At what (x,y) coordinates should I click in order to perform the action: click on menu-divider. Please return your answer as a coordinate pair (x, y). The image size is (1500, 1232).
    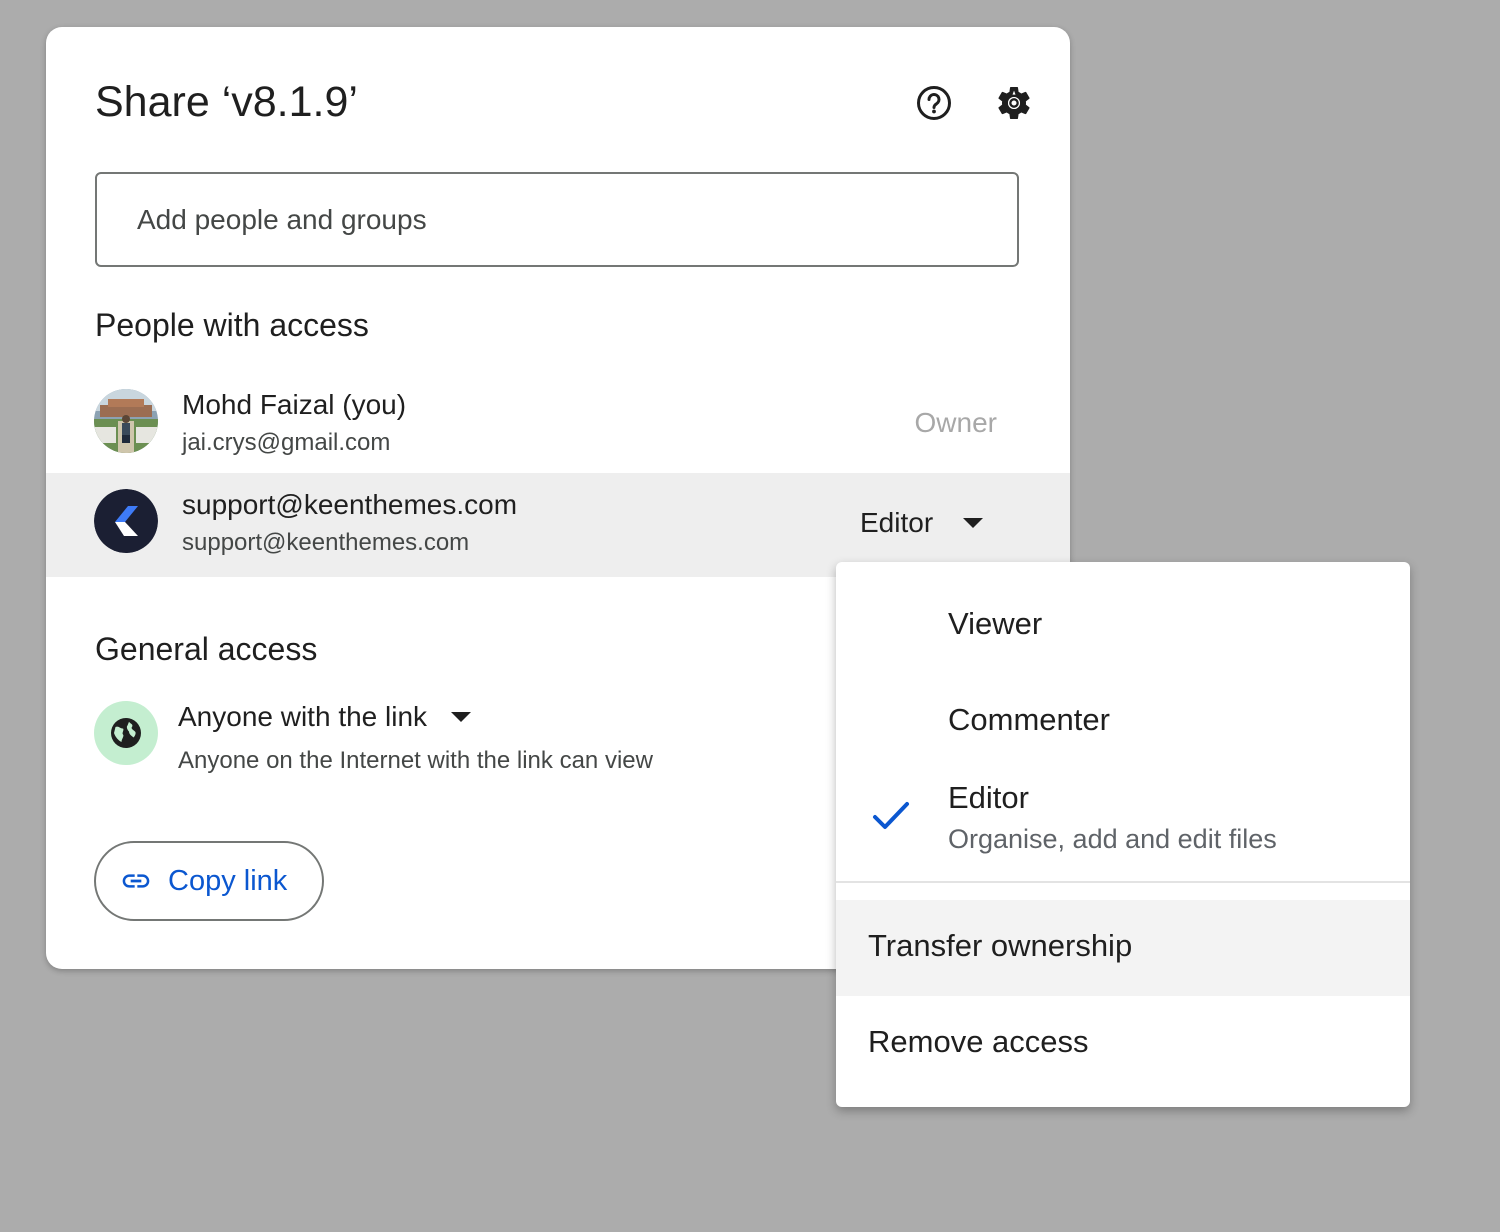
    Looking at the image, I should click on (1123, 882).